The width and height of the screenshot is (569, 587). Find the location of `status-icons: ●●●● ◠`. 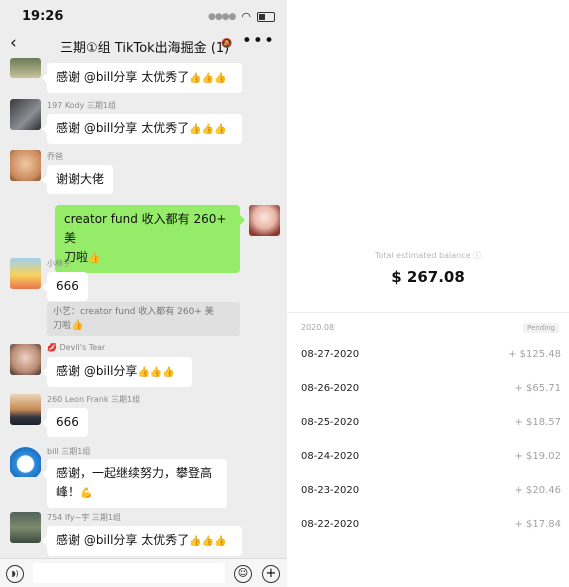

status-icons: ●●●● ◠ is located at coordinates (241, 16).